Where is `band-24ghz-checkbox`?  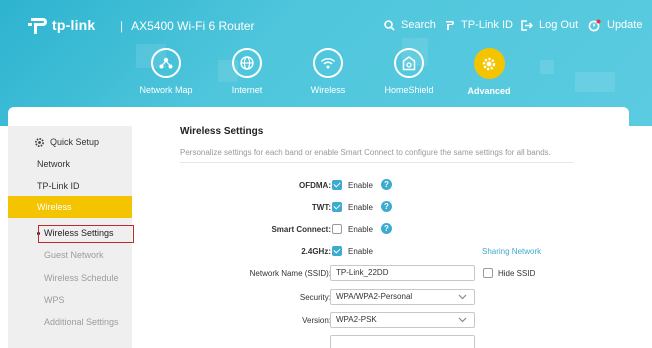 band-24ghz-checkbox is located at coordinates (337, 251).